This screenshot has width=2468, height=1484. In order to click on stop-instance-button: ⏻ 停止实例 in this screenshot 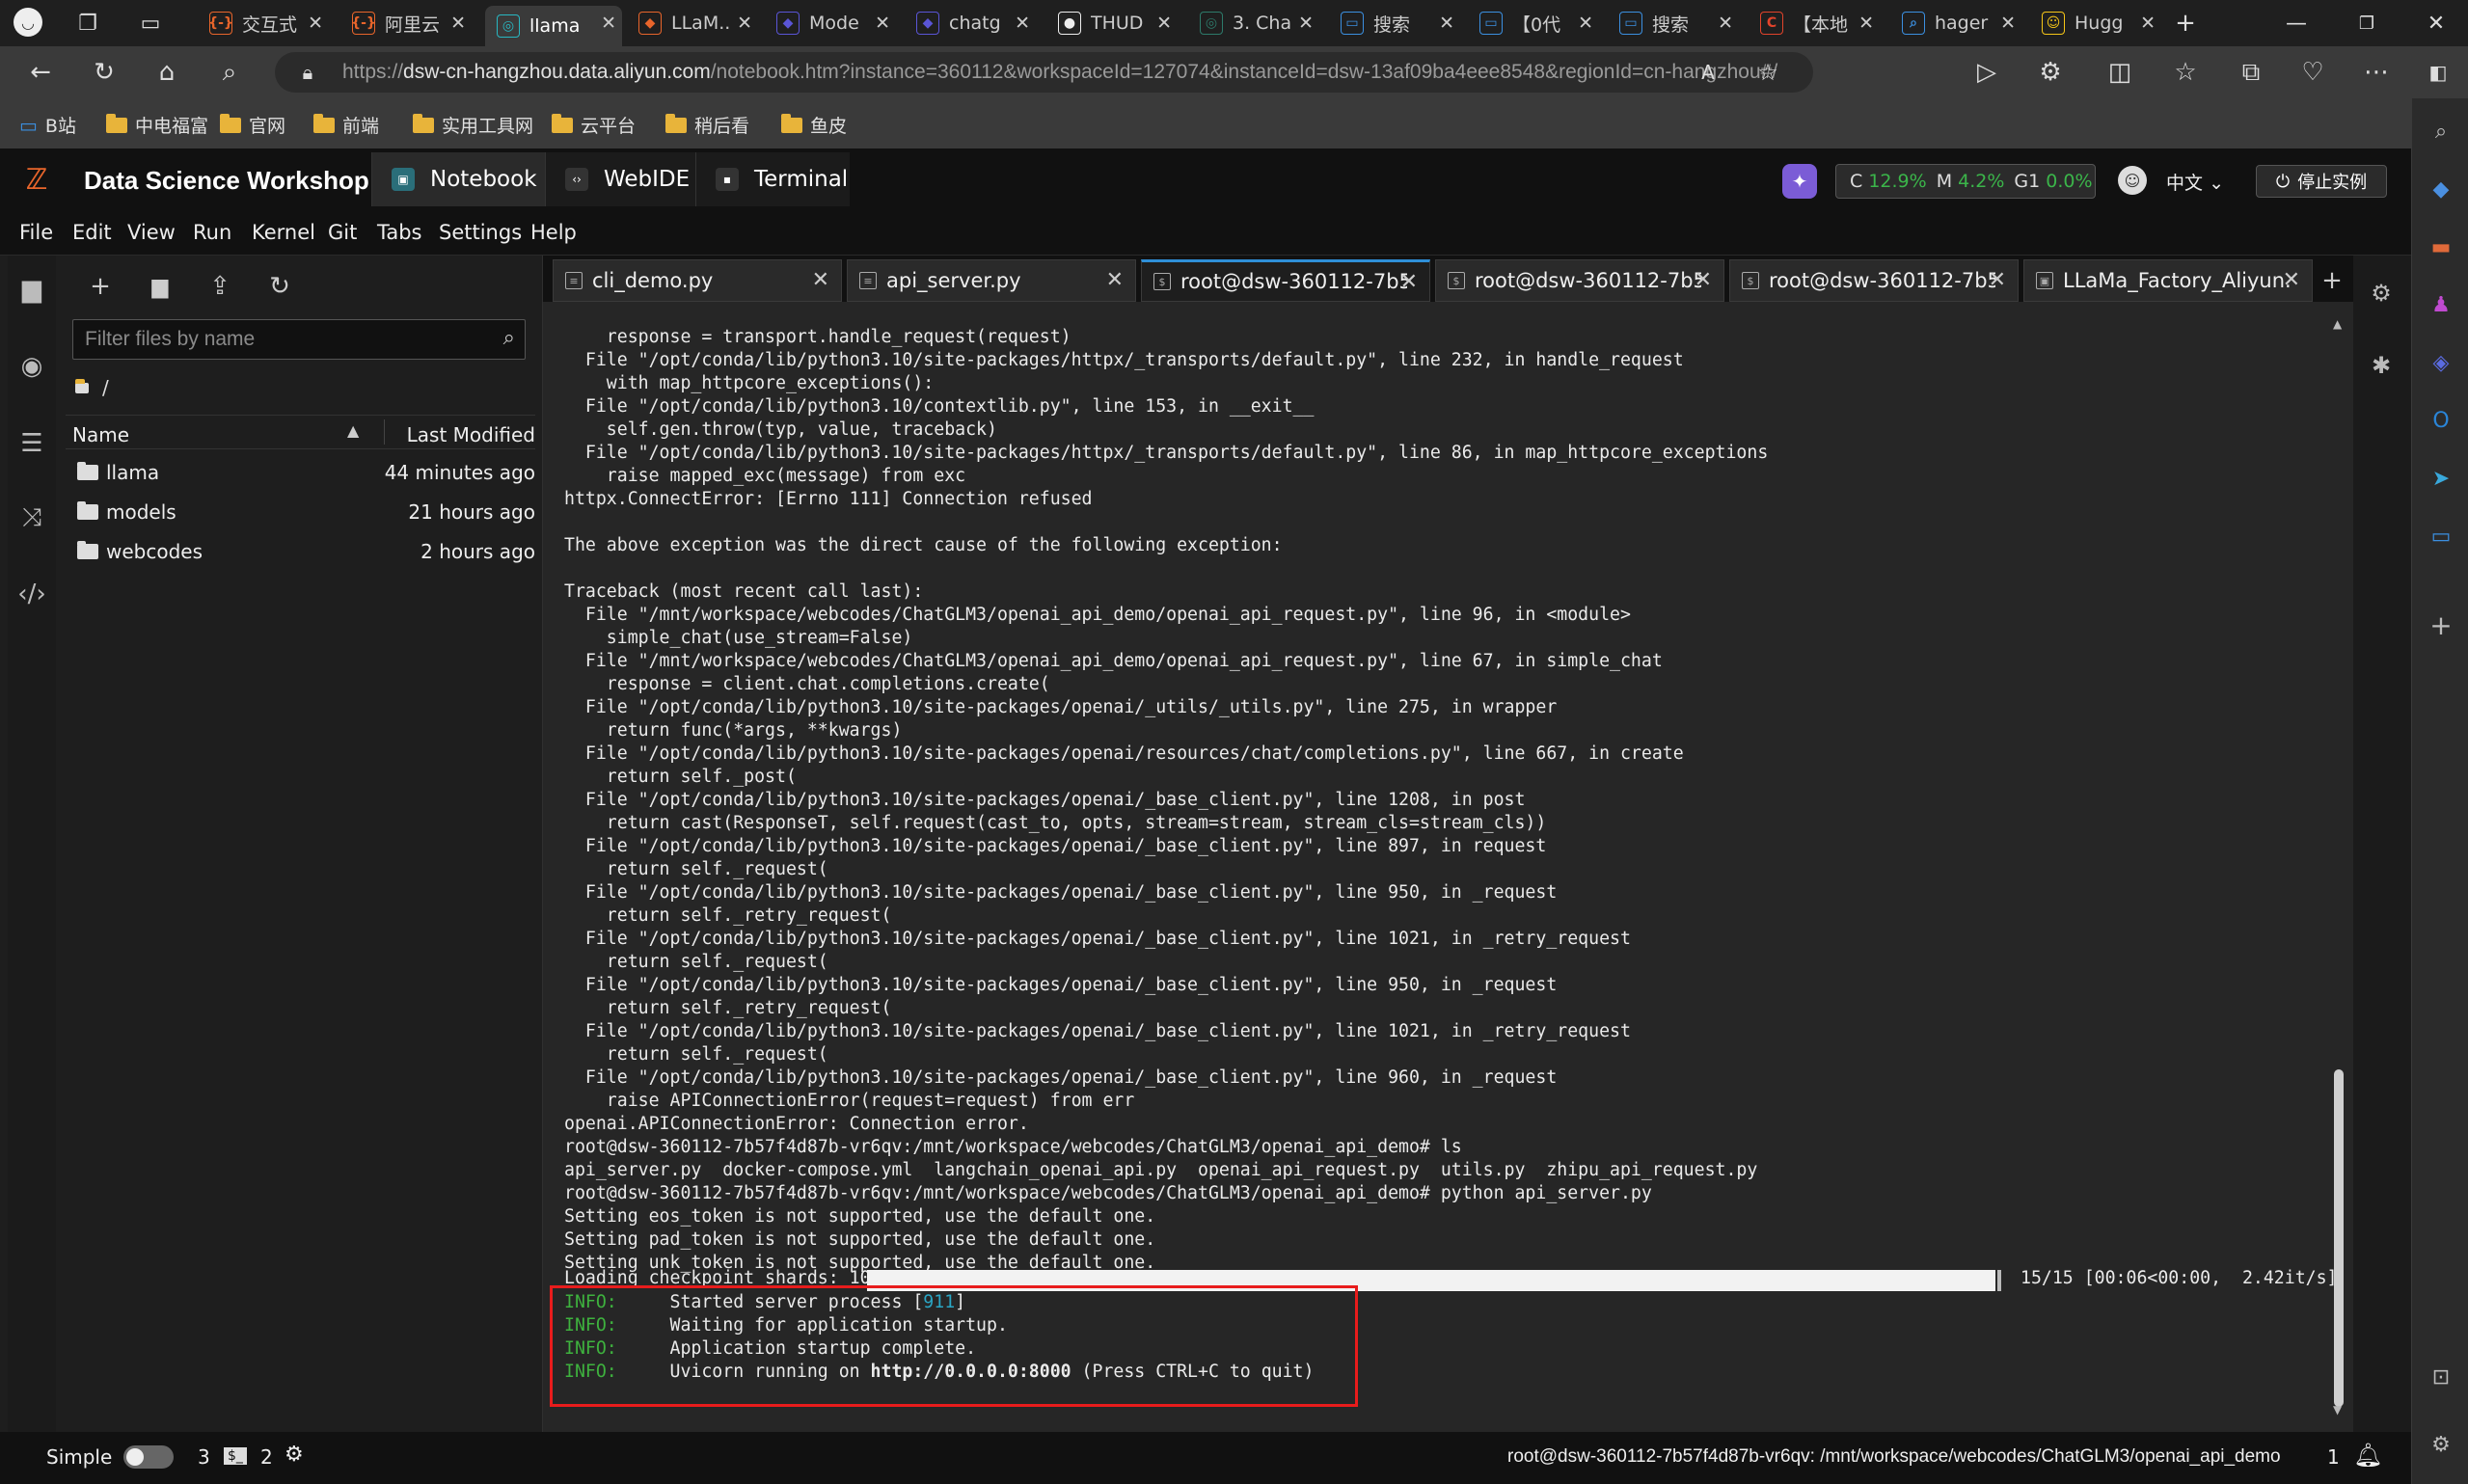, I will do `click(2321, 181)`.